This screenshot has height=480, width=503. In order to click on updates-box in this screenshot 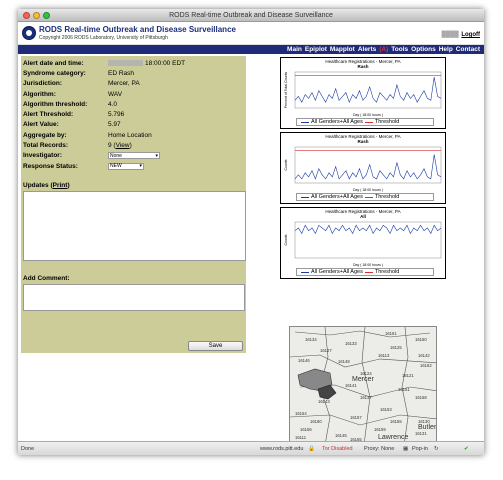, I will do `click(134, 226)`.